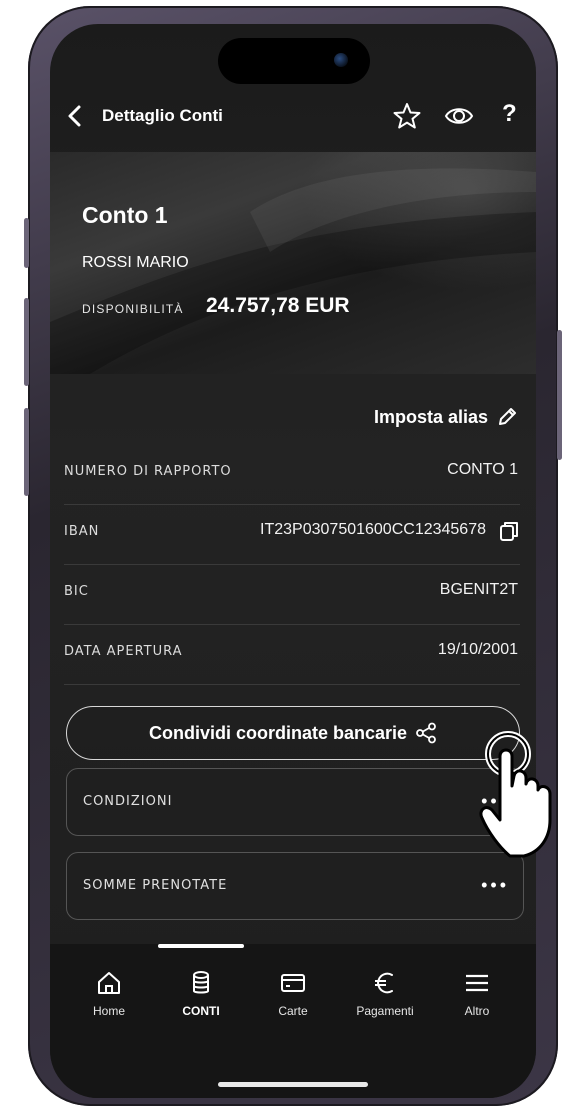 Image resolution: width=570 pixels, height=1112 pixels. Describe the element at coordinates (278, 305) in the screenshot. I see `availability-value: 24.757,78 EUR` at that location.